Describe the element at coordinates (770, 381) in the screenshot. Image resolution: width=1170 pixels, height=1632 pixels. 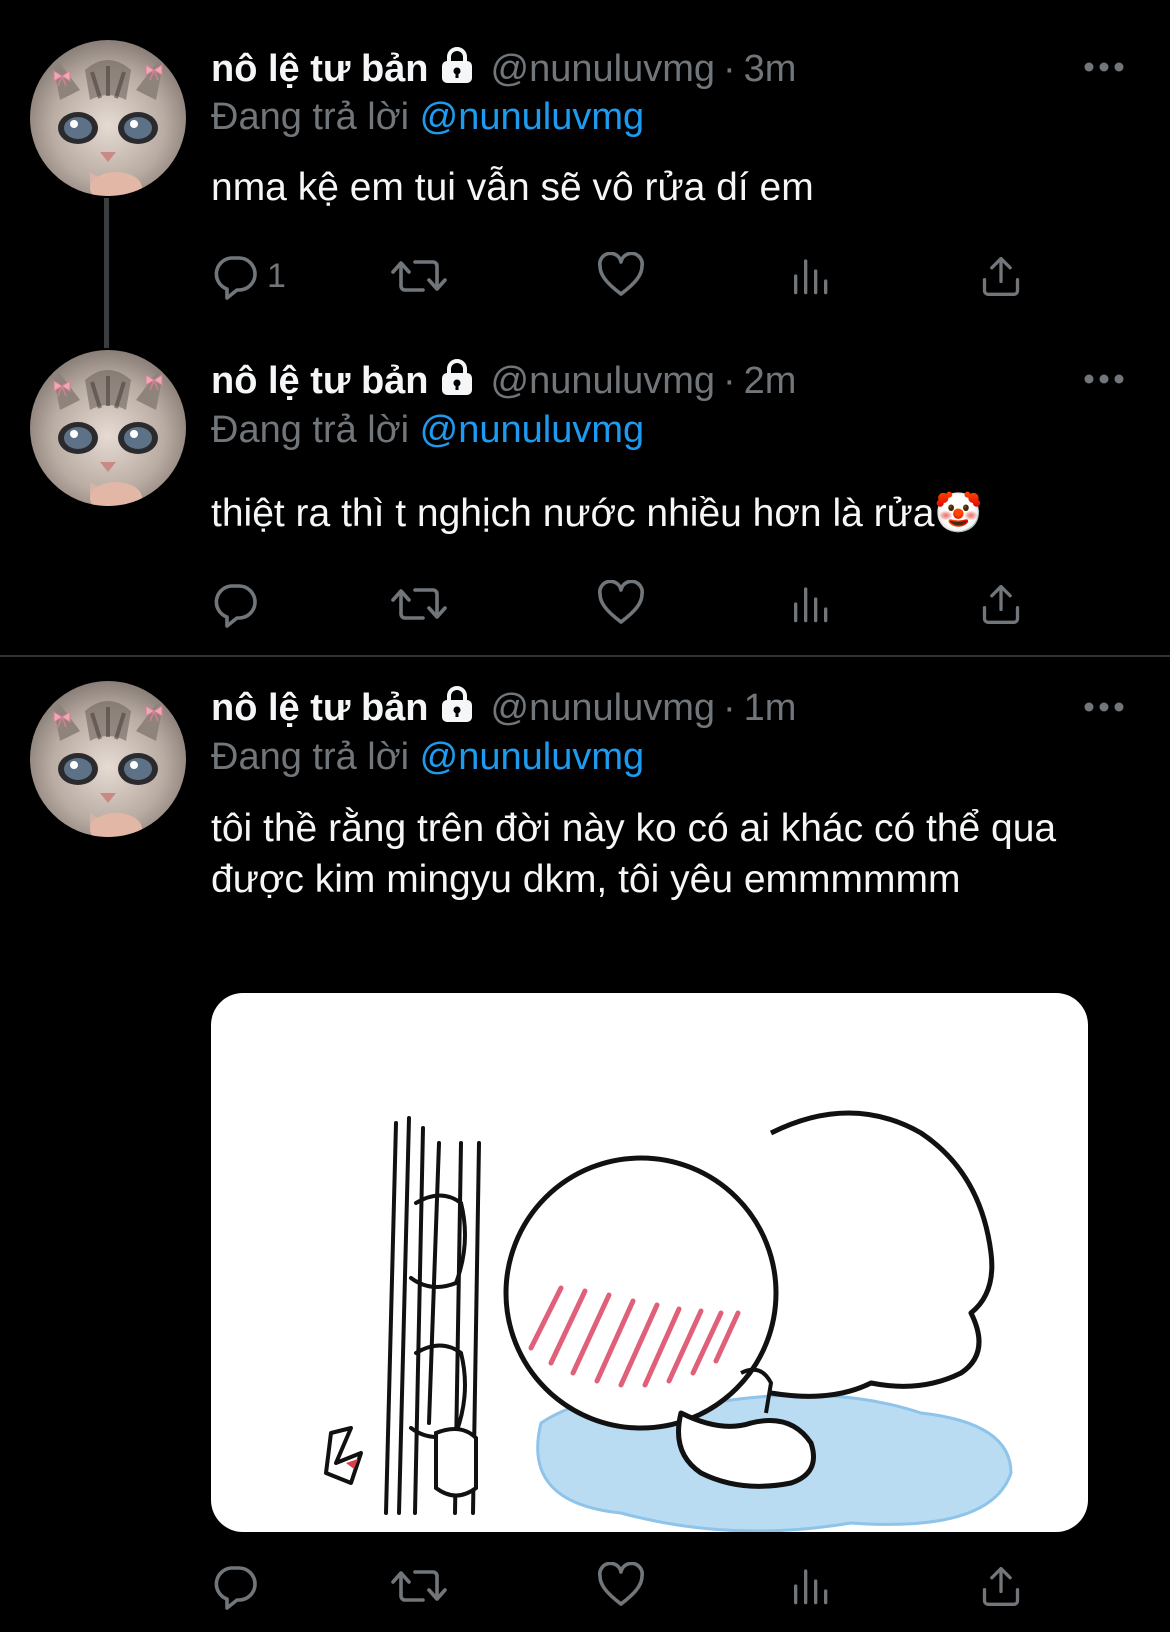
I see `timestamp: 2m` at that location.